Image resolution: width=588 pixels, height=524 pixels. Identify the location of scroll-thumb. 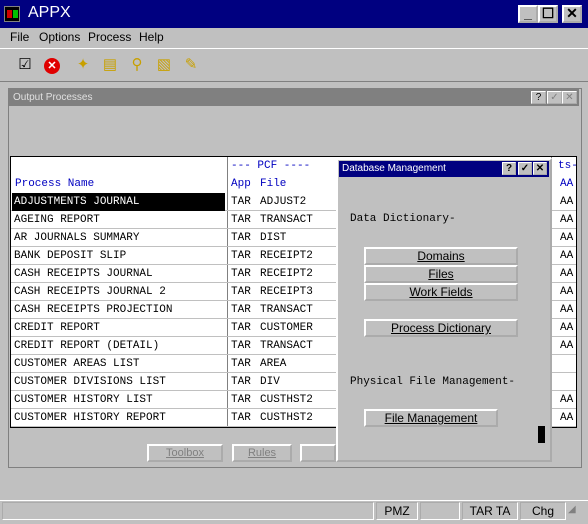
(541, 434).